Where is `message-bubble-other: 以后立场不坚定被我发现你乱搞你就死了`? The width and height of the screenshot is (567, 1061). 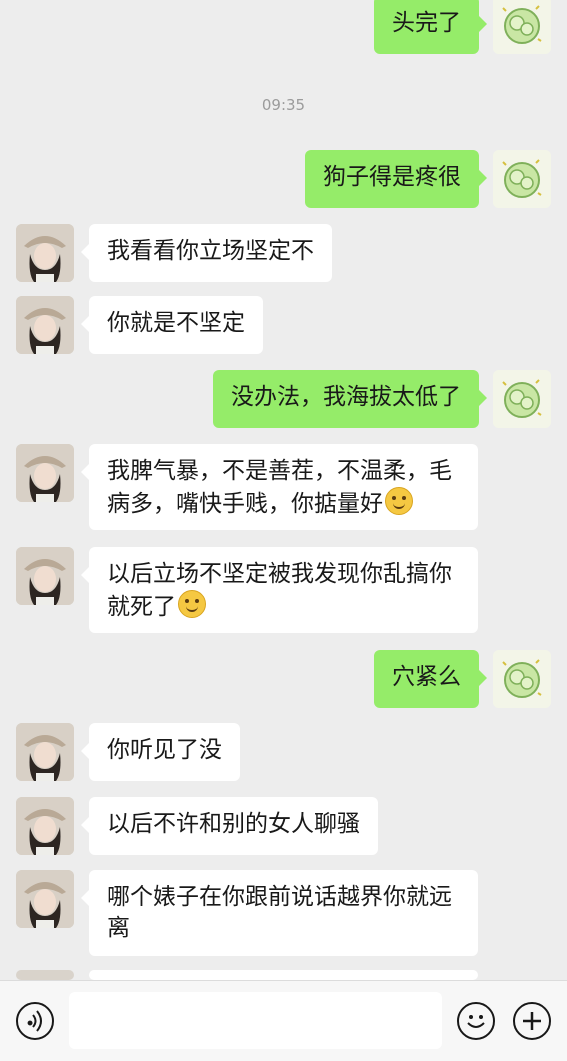 message-bubble-other: 以后立场不坚定被我发现你乱搞你就死了 is located at coordinates (279, 590).